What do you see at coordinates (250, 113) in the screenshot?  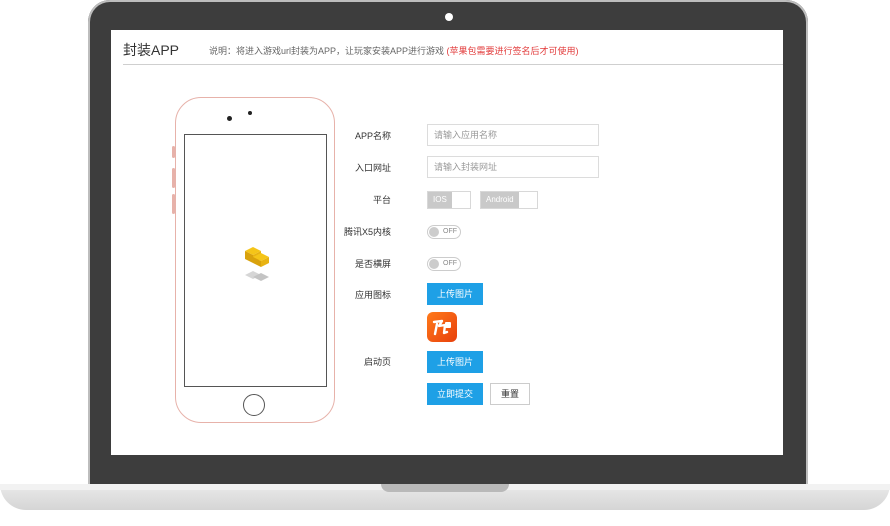 I see `phone-sensor` at bounding box center [250, 113].